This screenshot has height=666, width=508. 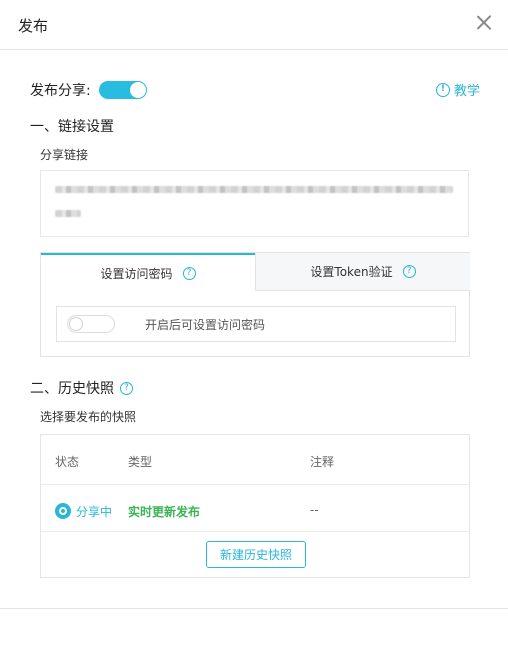 I want to click on share-row: 发布分享:, so click(x=88, y=90).